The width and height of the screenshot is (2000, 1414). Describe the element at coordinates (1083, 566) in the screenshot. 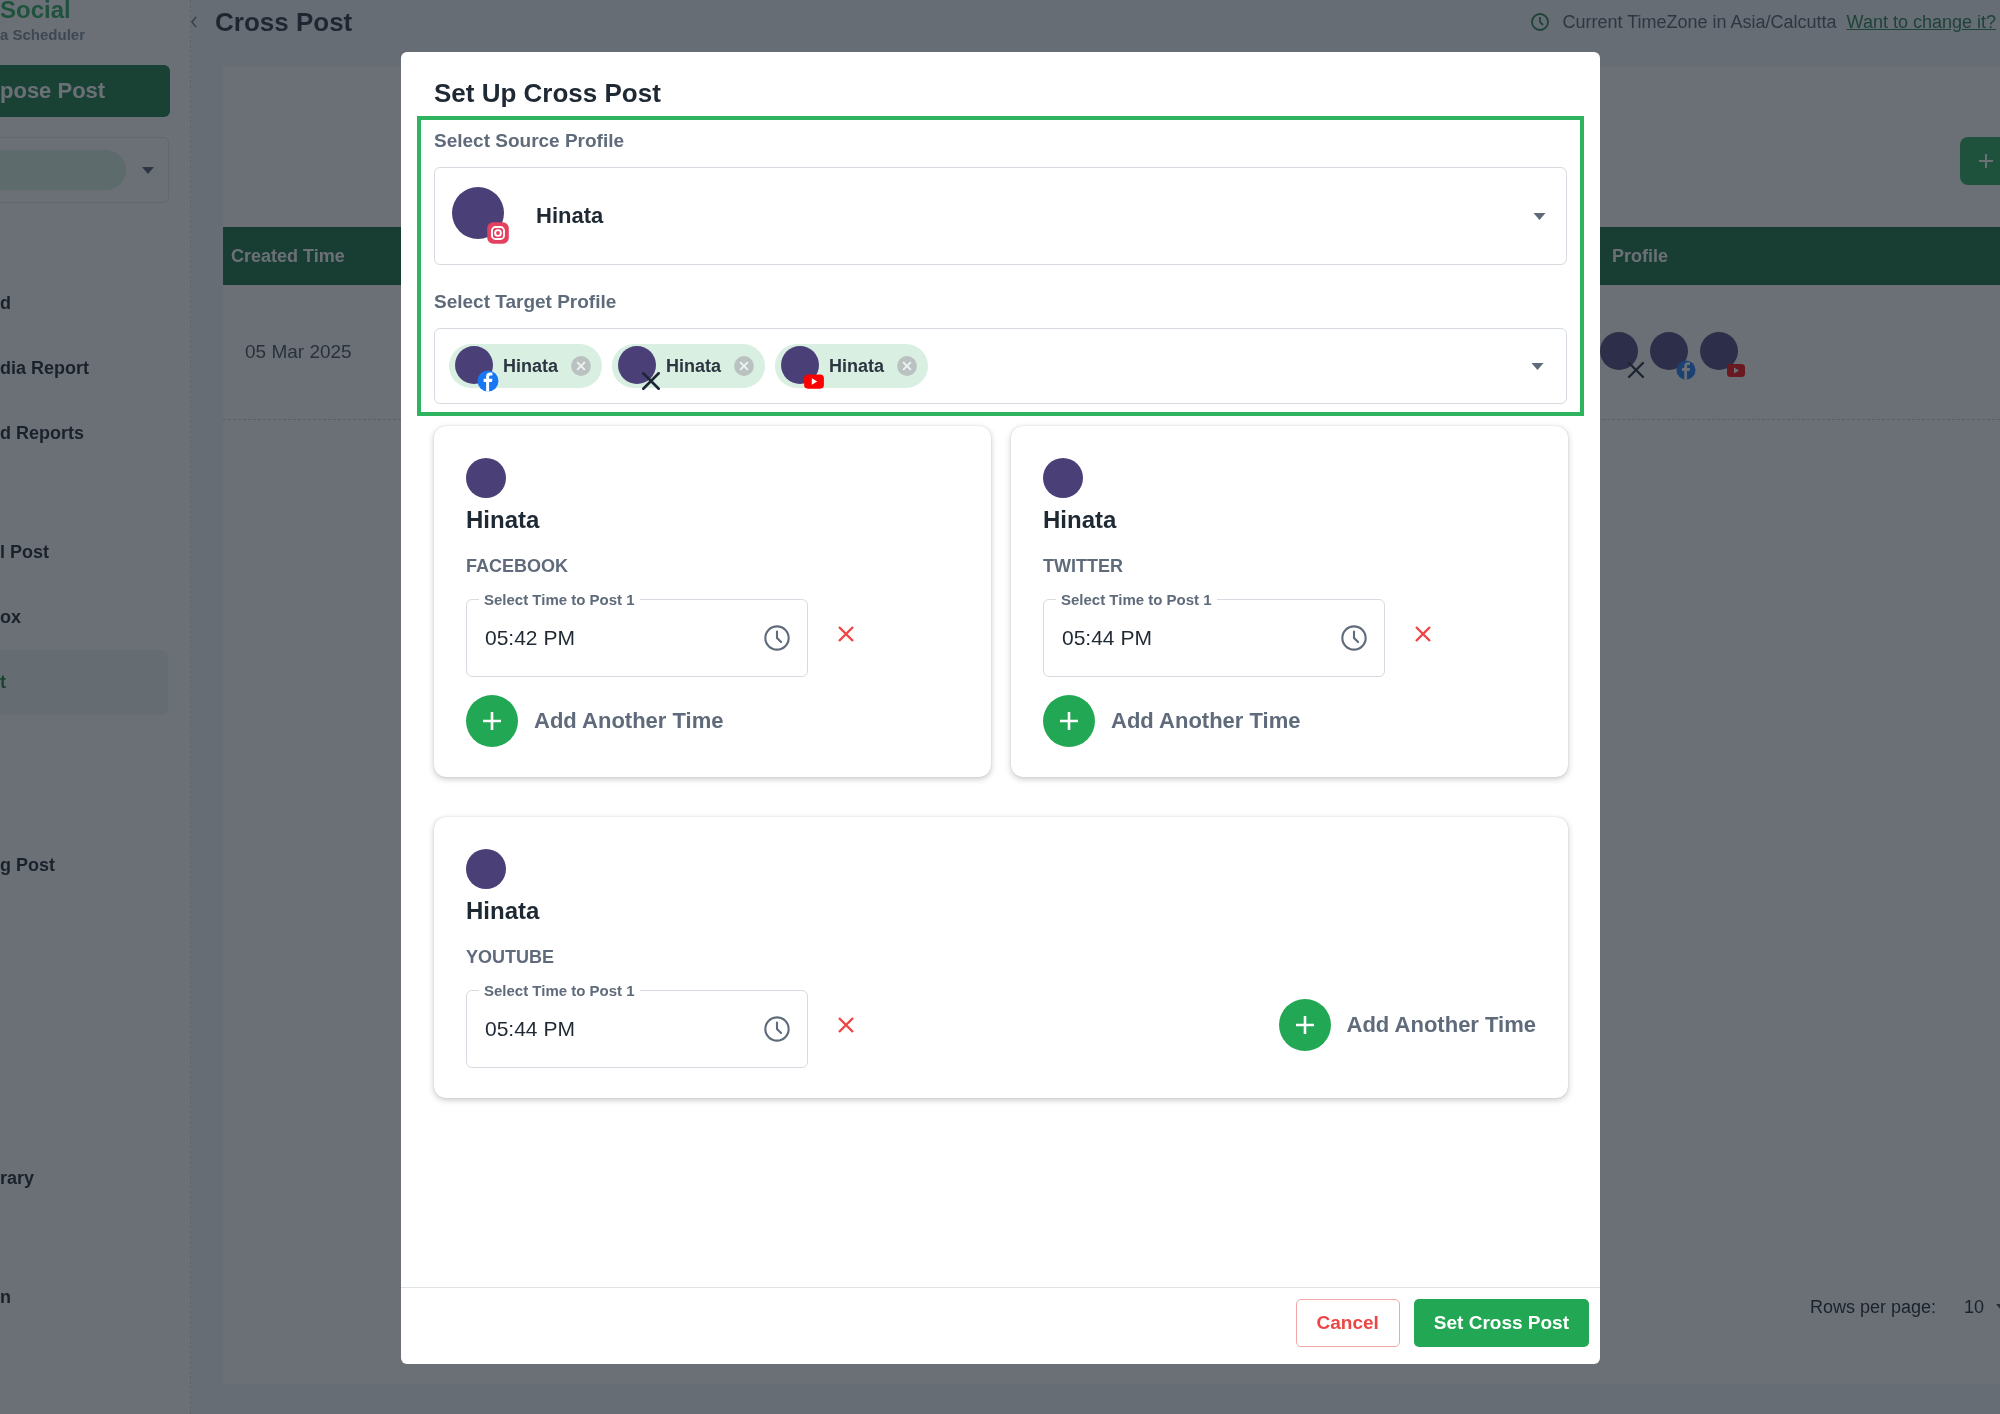

I see `platform-label: TWITTER` at that location.